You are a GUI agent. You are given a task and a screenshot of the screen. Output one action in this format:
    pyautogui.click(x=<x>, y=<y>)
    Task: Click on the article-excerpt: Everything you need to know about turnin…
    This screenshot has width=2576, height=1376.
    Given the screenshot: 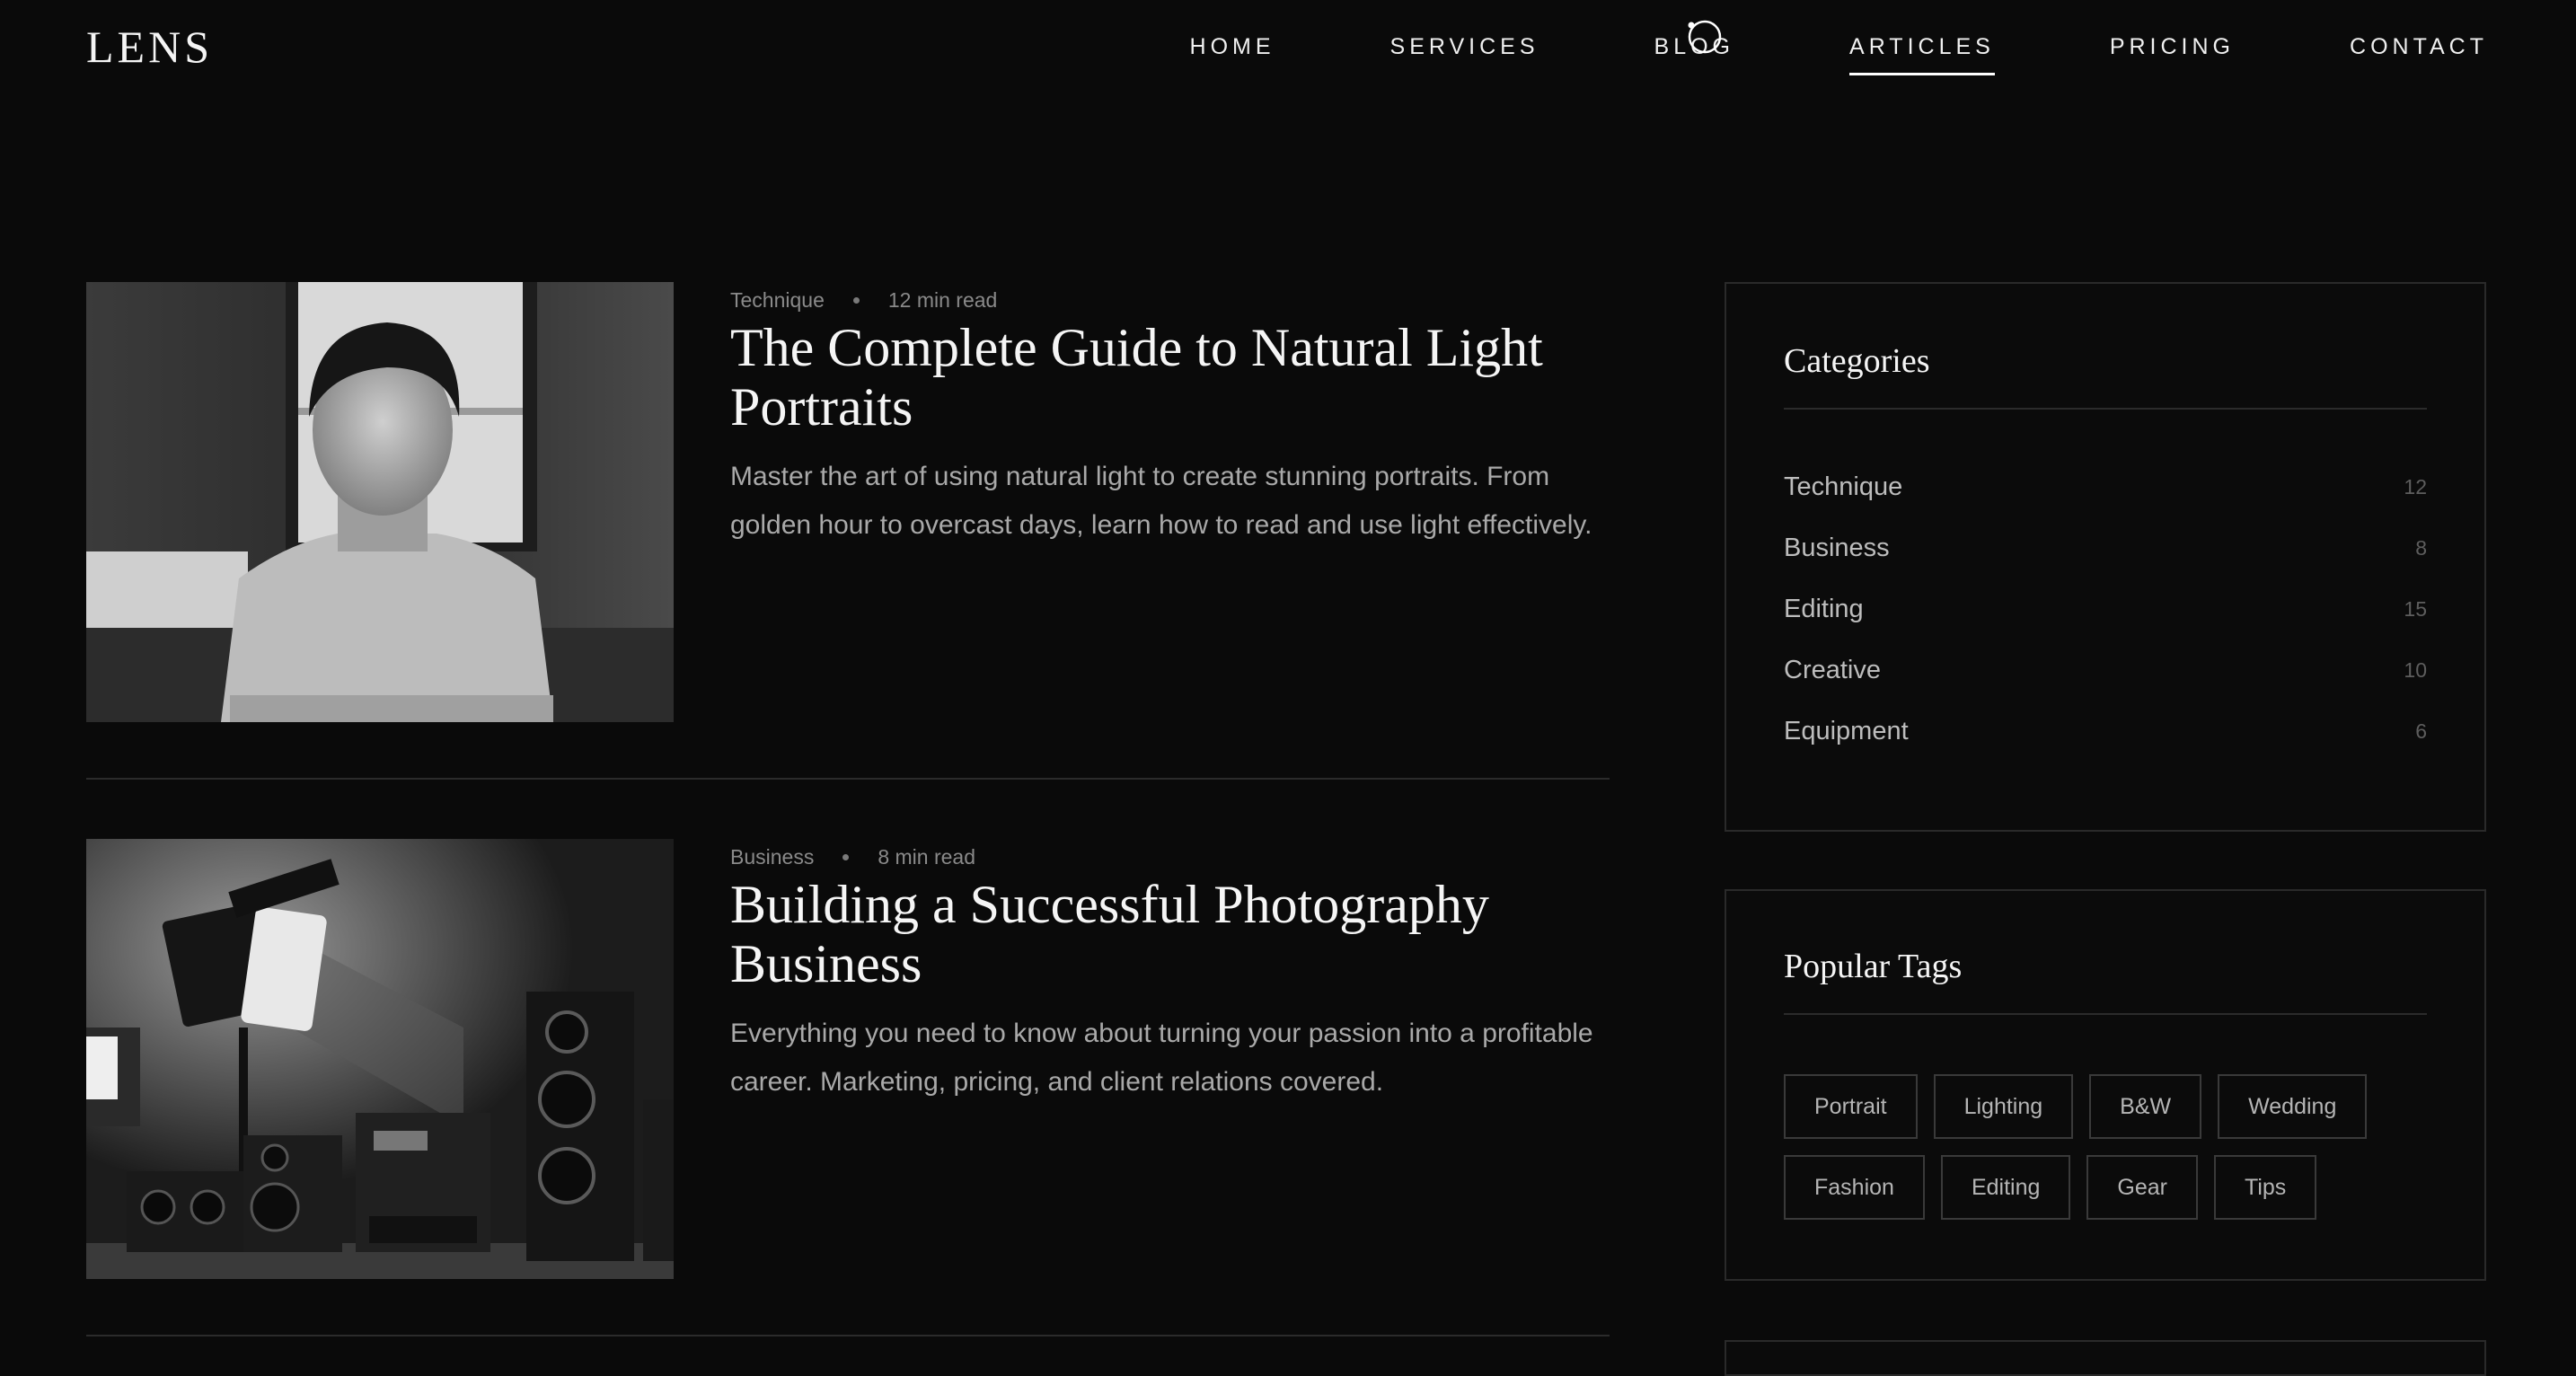 What is the action you would take?
    pyautogui.click(x=1161, y=1058)
    